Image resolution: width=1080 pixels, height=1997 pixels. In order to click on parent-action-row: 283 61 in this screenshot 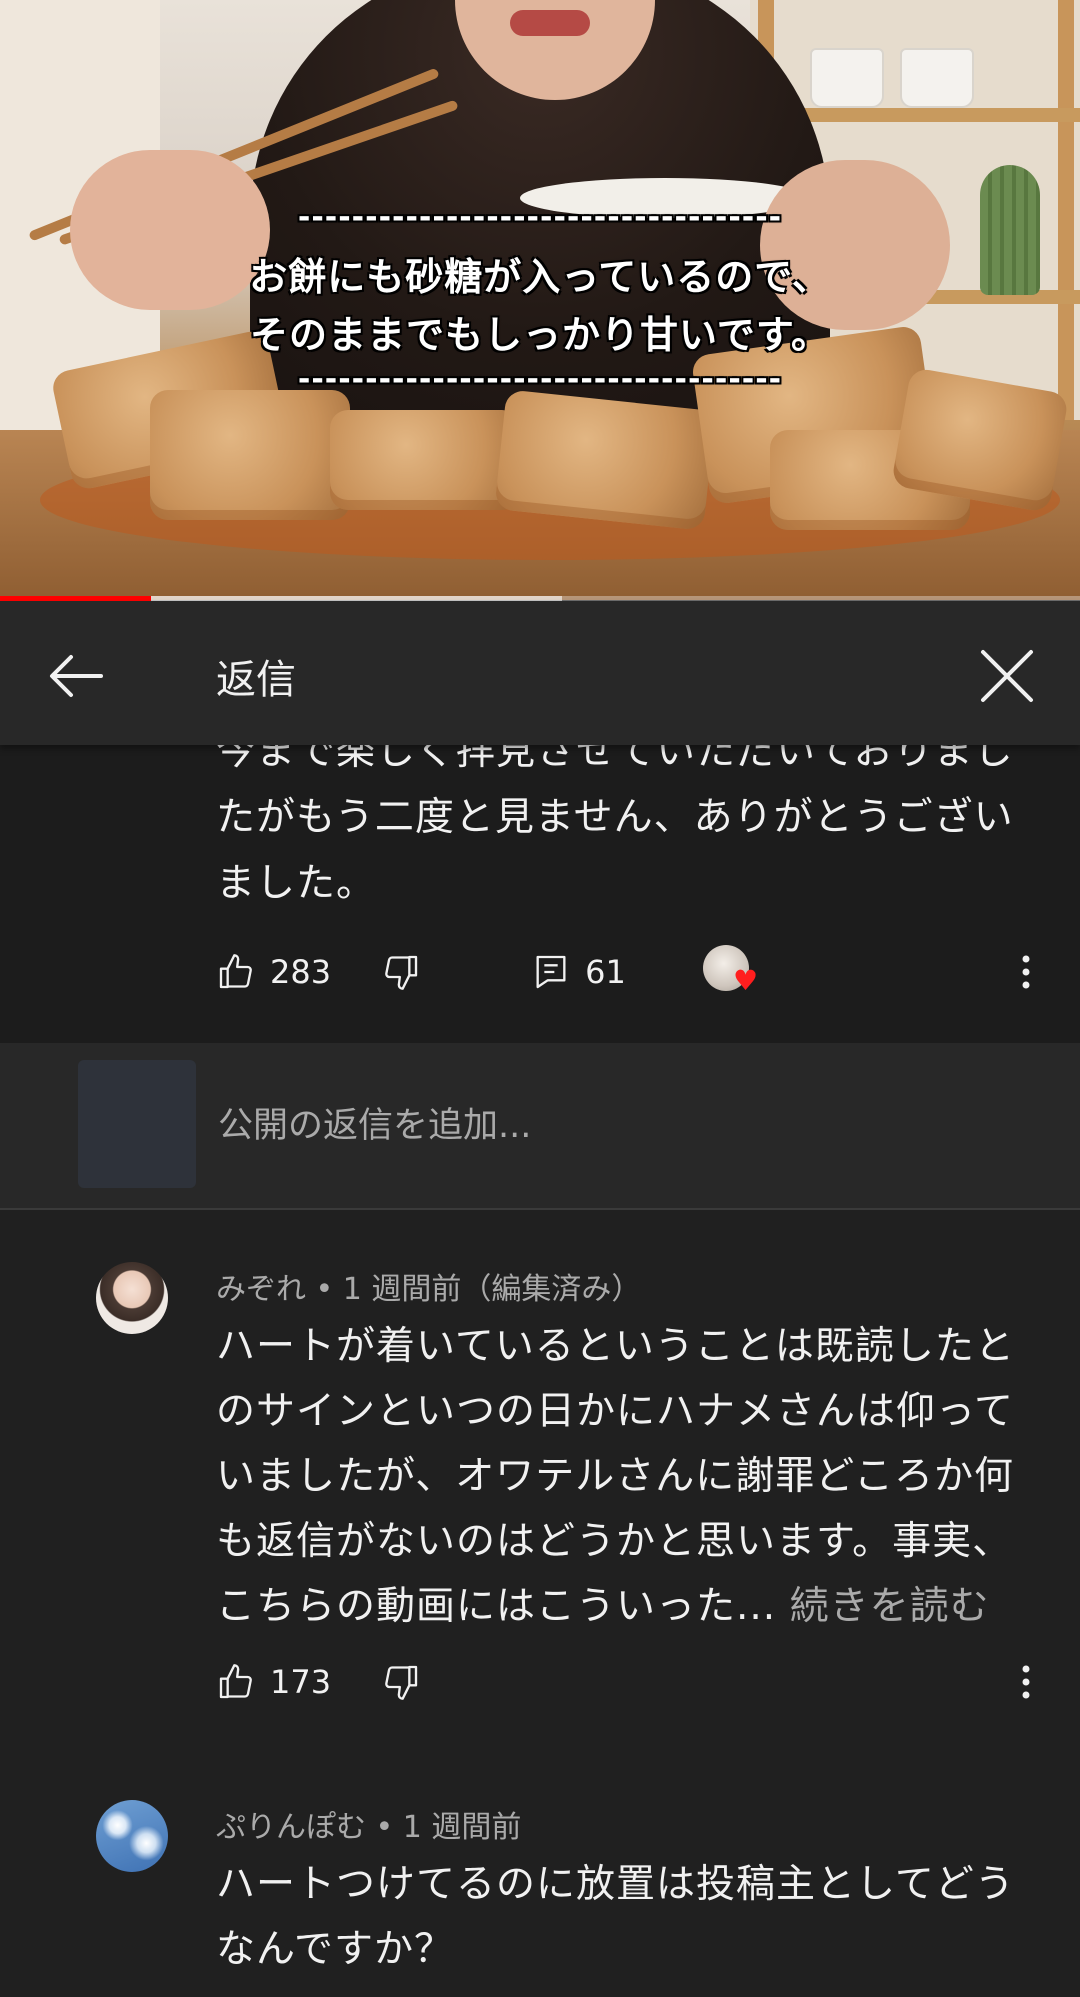, I will do `click(421, 972)`.